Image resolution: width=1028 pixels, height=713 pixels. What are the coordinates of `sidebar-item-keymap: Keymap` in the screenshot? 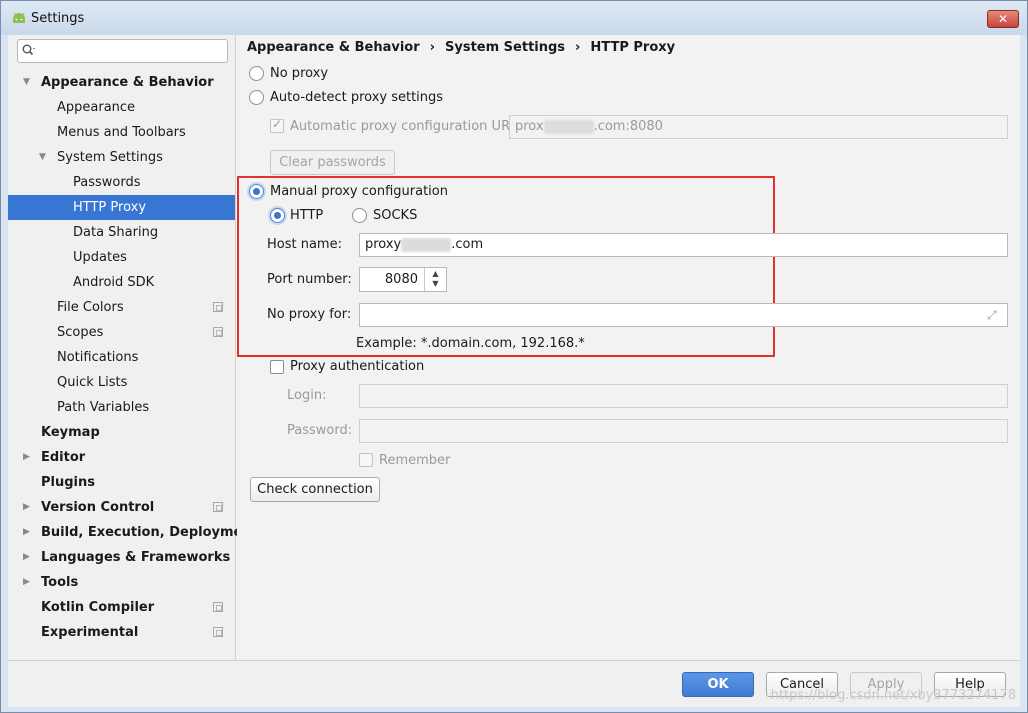 It's located at (121, 432).